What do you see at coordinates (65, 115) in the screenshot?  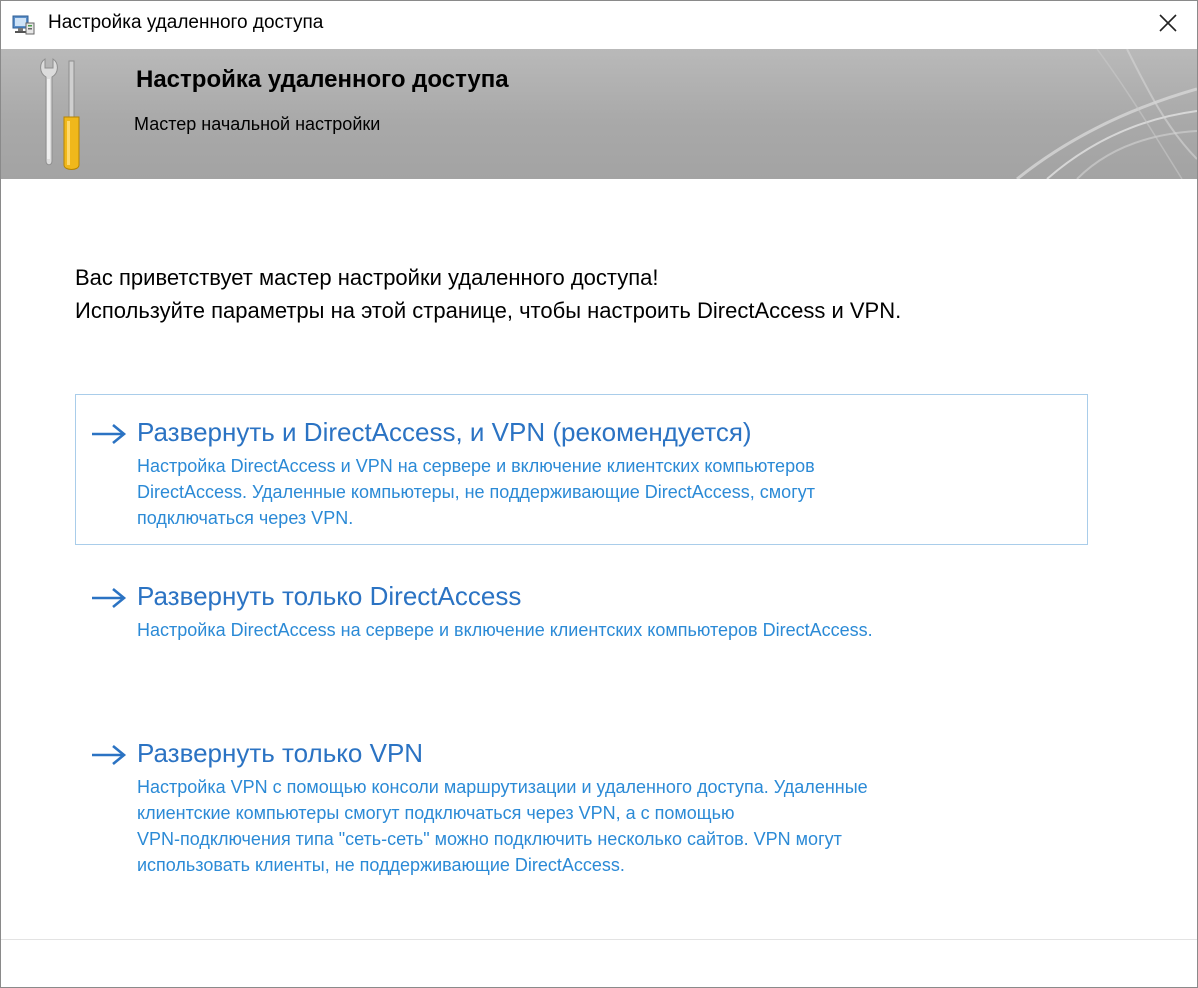 I see `wrench-screwdriver-icon` at bounding box center [65, 115].